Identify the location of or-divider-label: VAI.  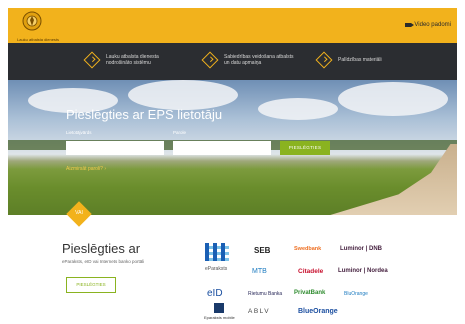
(79, 213).